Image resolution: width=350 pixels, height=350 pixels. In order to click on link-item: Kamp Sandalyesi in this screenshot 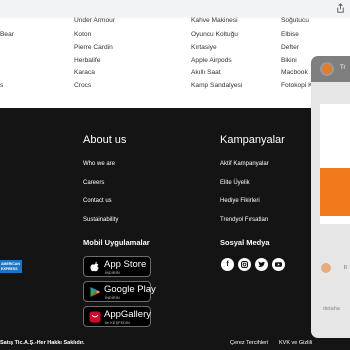, I will do `click(216, 86)`.